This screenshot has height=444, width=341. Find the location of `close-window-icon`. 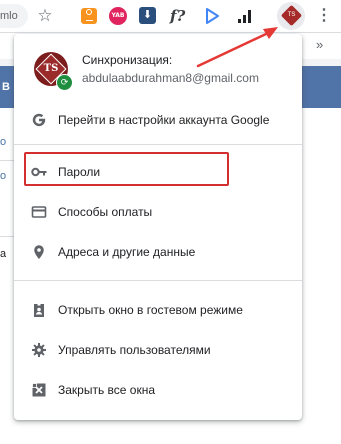

close-window-icon is located at coordinates (39, 390).